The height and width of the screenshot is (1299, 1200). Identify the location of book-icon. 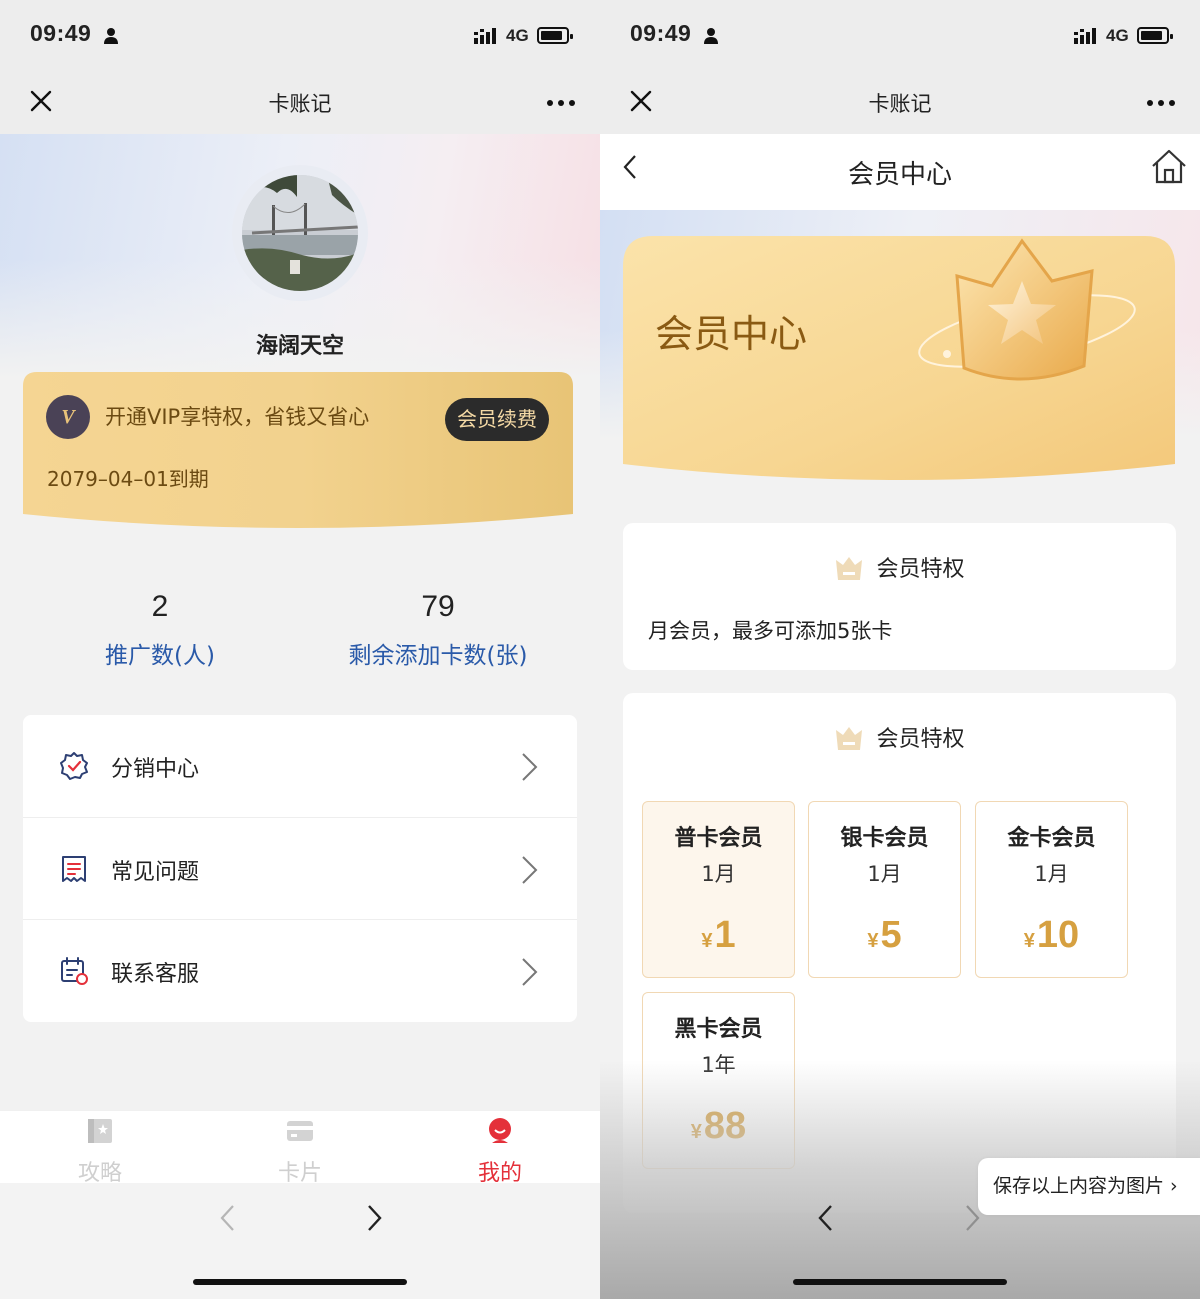
(100, 1131).